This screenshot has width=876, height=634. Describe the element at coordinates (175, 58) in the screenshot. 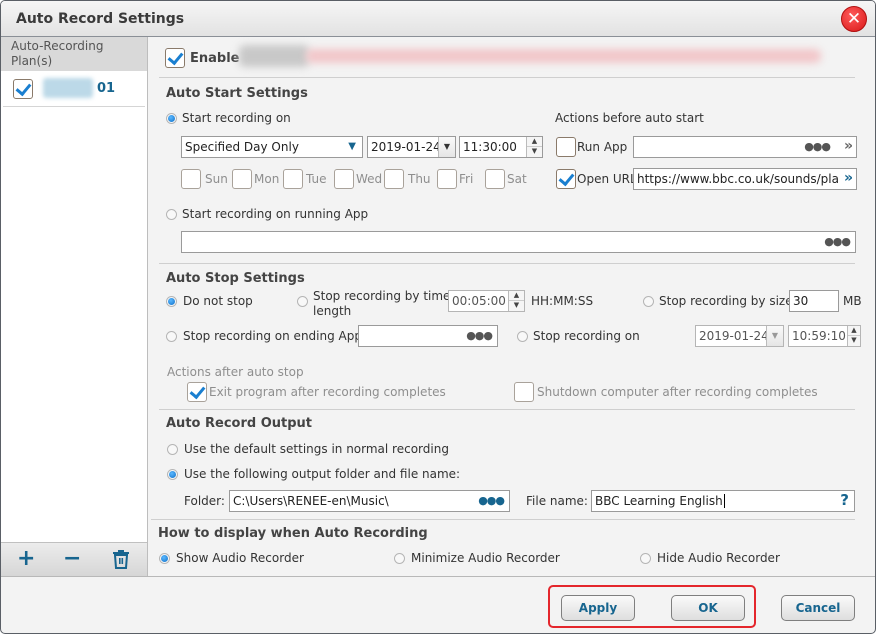

I see `enable-checkbox` at that location.